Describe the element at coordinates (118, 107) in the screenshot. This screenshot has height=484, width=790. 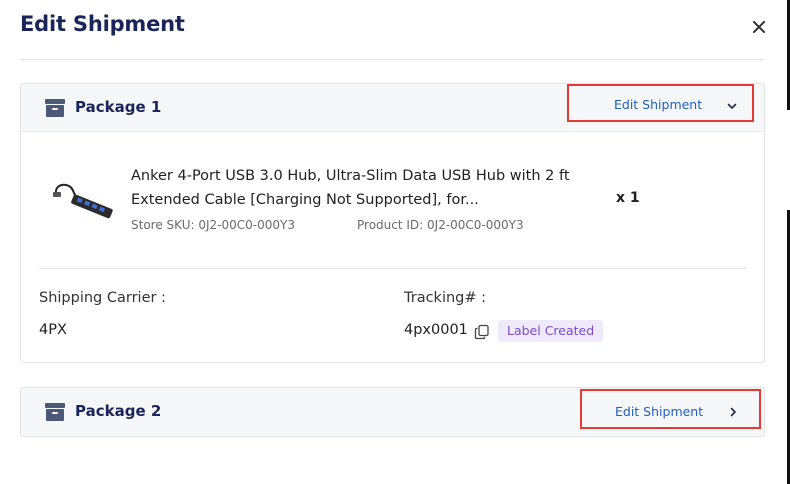
I see `package-name: Package 1` at that location.